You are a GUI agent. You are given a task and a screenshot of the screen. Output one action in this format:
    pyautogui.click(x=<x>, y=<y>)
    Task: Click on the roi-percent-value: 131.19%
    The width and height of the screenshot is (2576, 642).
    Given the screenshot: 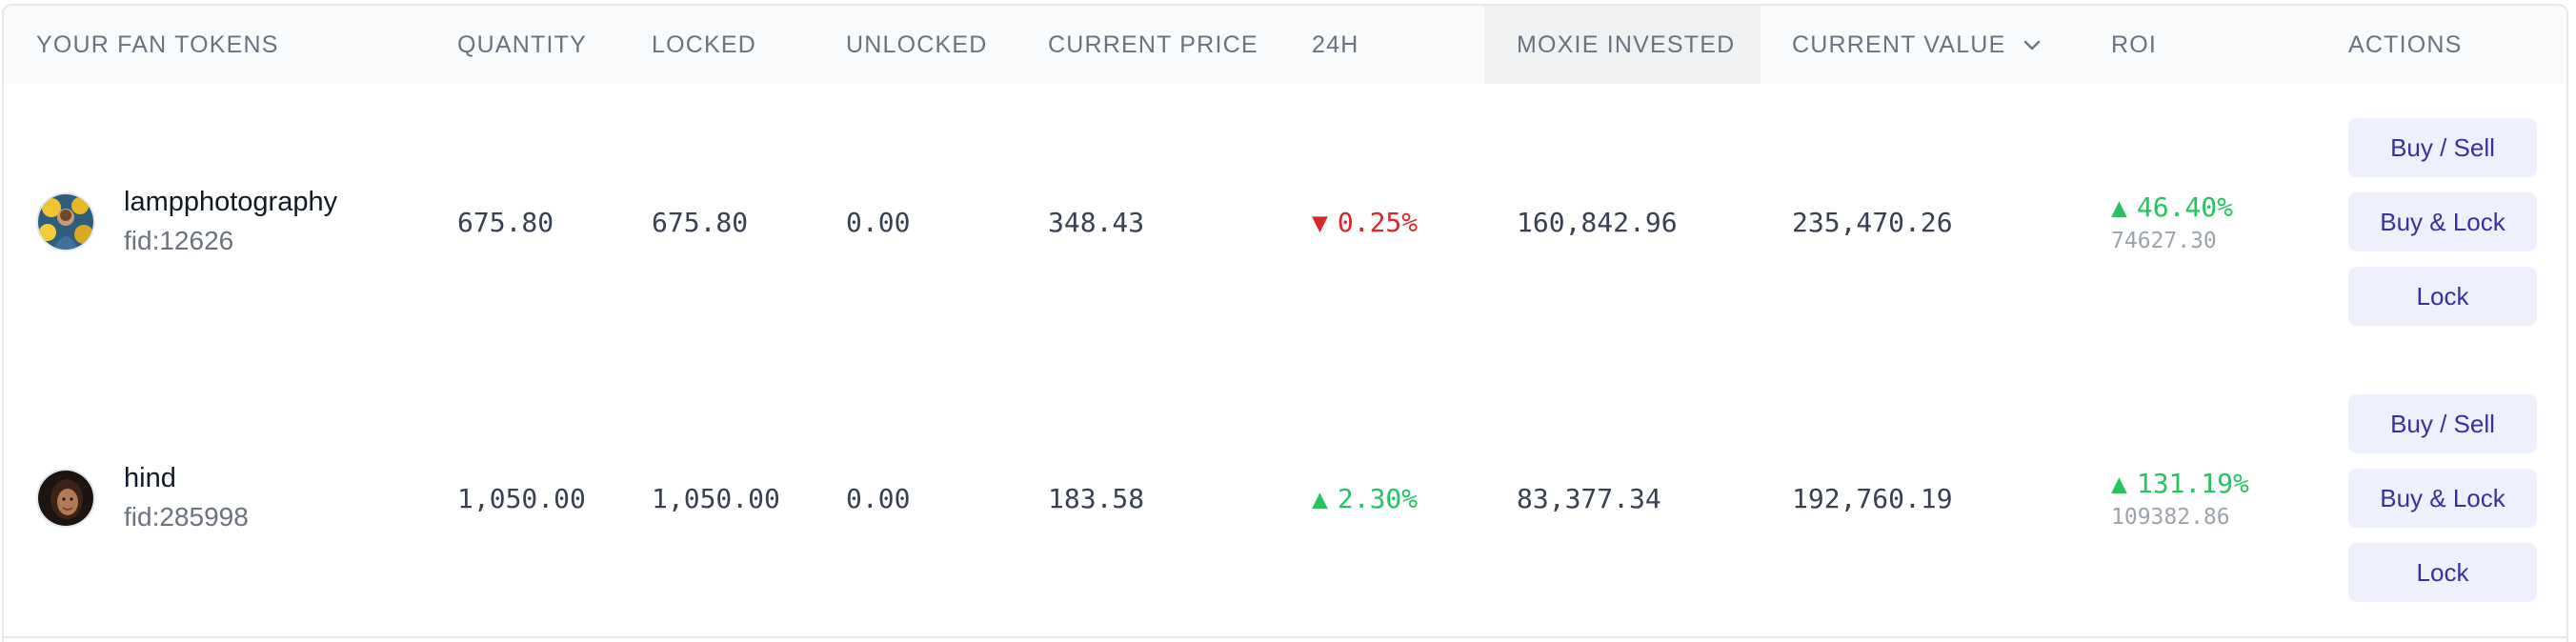 What is the action you would take?
    pyautogui.click(x=2192, y=483)
    